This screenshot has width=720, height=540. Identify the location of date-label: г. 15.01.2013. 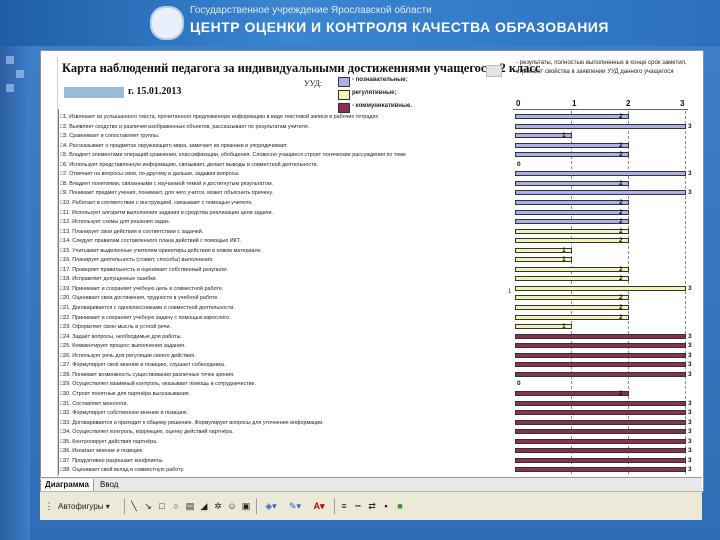
(155, 91).